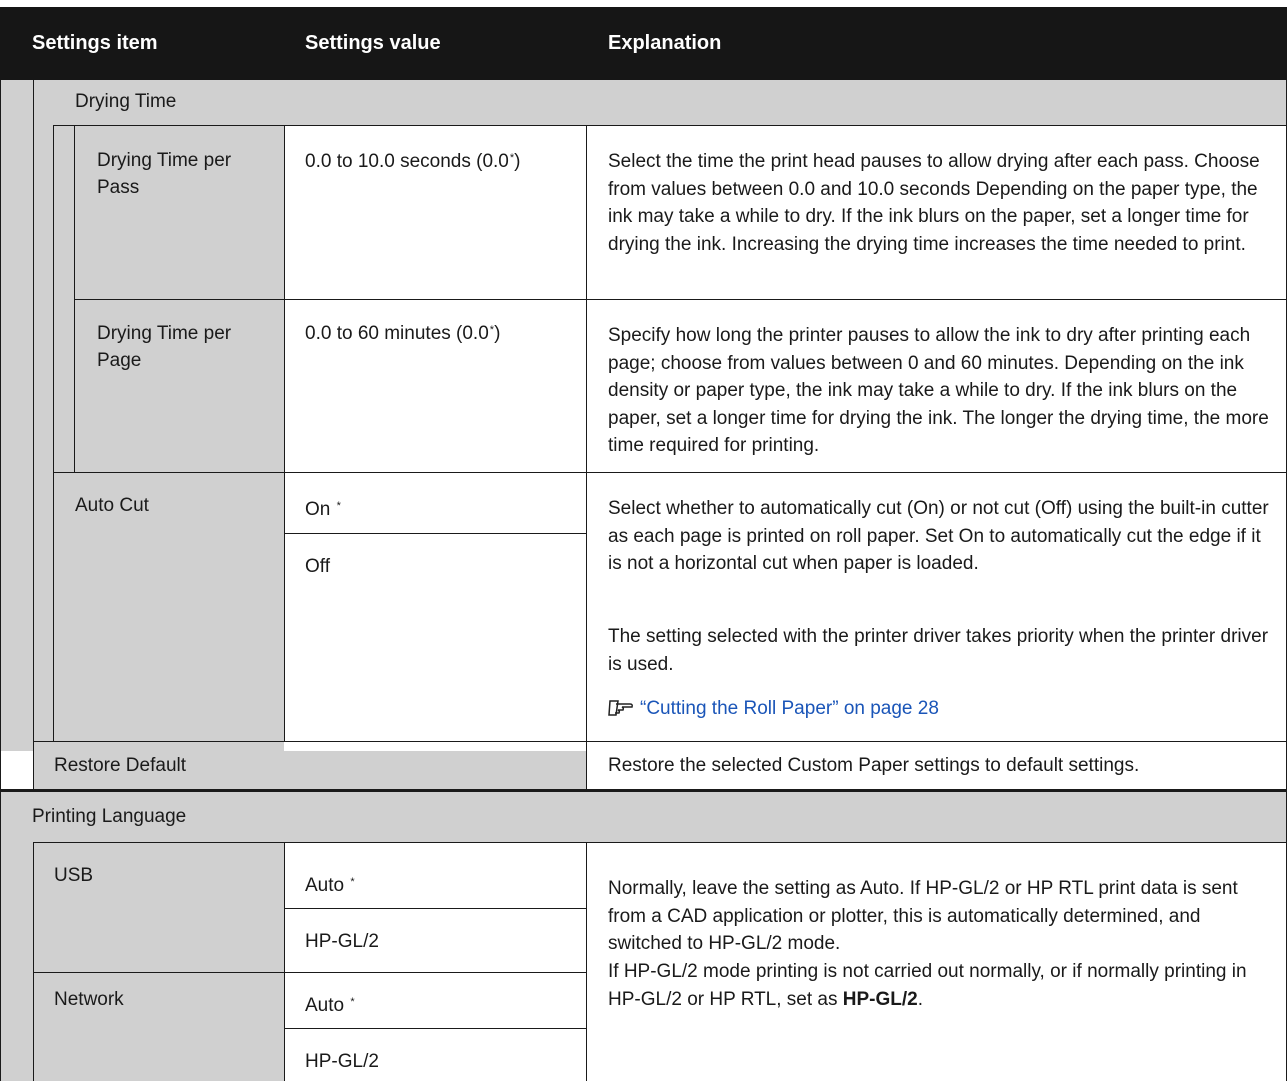 This screenshot has height=1081, width=1287. What do you see at coordinates (620, 708) in the screenshot?
I see `reference-hand-icon` at bounding box center [620, 708].